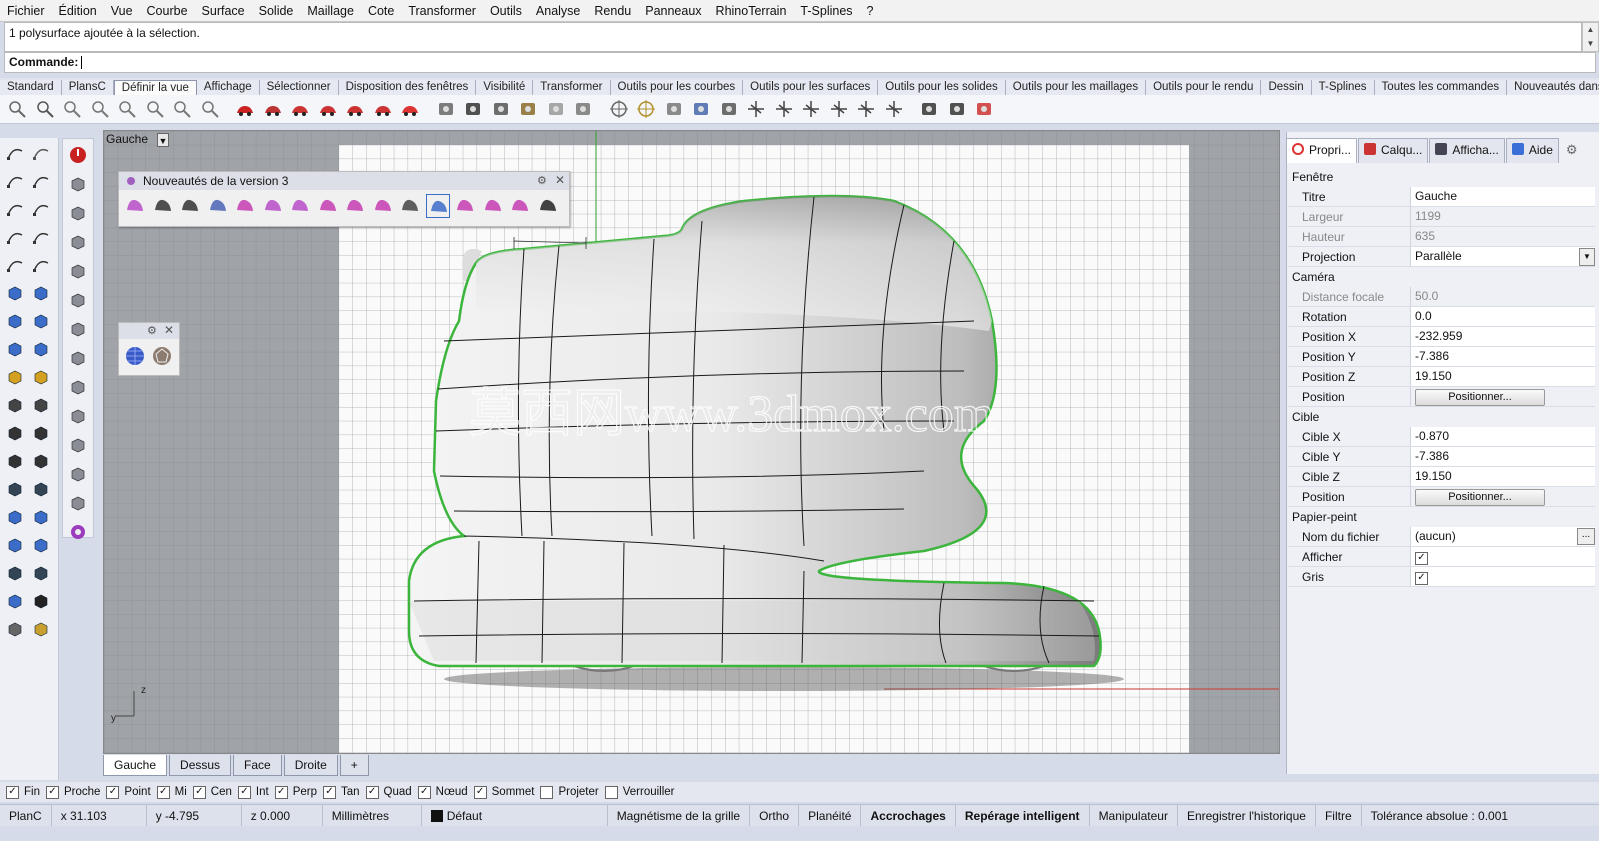 The width and height of the screenshot is (1599, 841). What do you see at coordinates (41, 461) in the screenshot?
I see `array-icon` at bounding box center [41, 461].